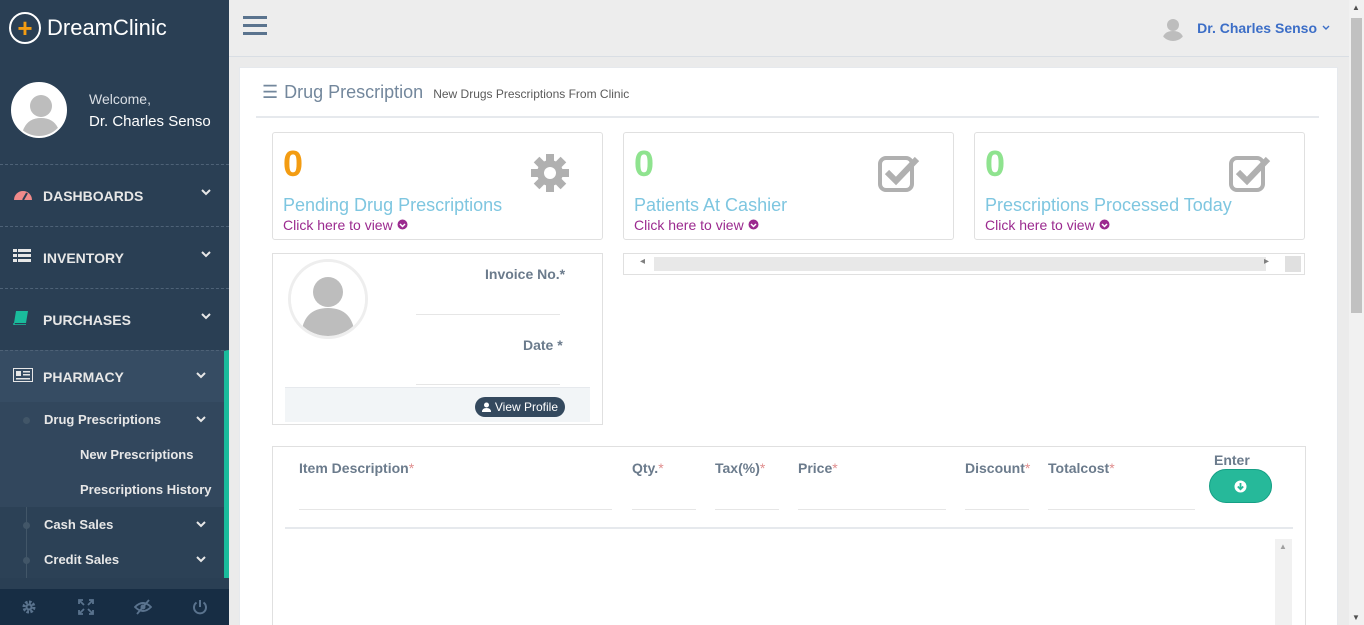  Describe the element at coordinates (789, 28) in the screenshot. I see `top-navbar: Dr. Charles Senso` at that location.